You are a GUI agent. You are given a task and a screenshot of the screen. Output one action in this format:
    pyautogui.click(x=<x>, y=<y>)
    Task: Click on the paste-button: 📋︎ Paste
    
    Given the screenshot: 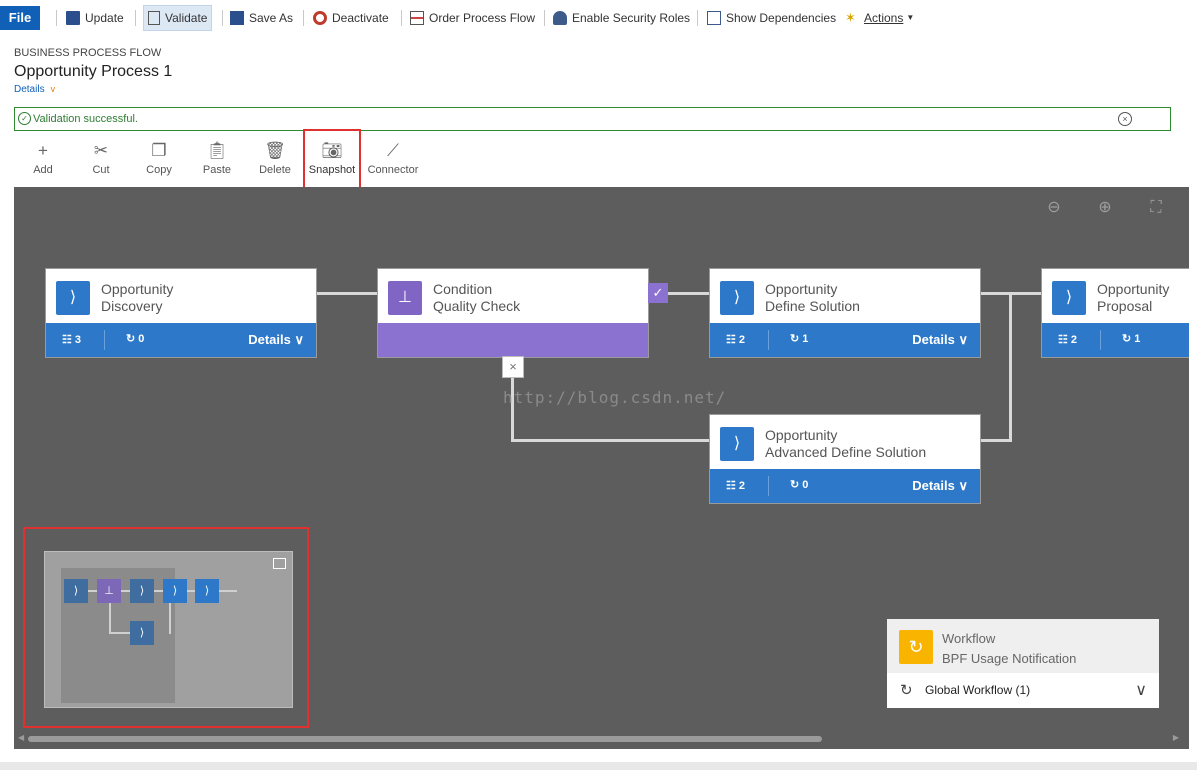 What is the action you would take?
    pyautogui.click(x=217, y=158)
    